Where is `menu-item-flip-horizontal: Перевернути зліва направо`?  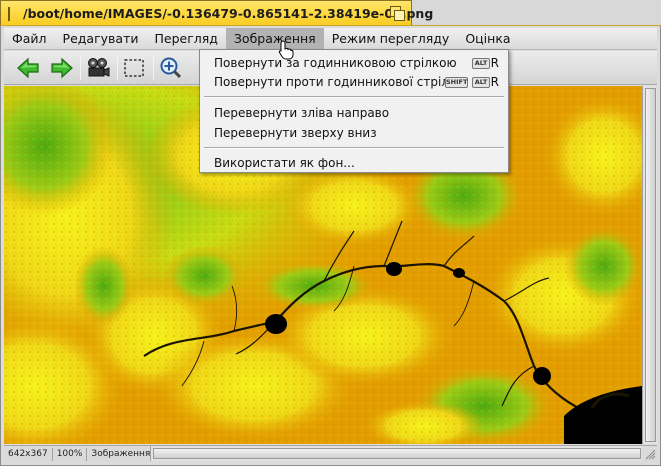 menu-item-flip-horizontal: Перевернути зліва направо is located at coordinates (354, 113).